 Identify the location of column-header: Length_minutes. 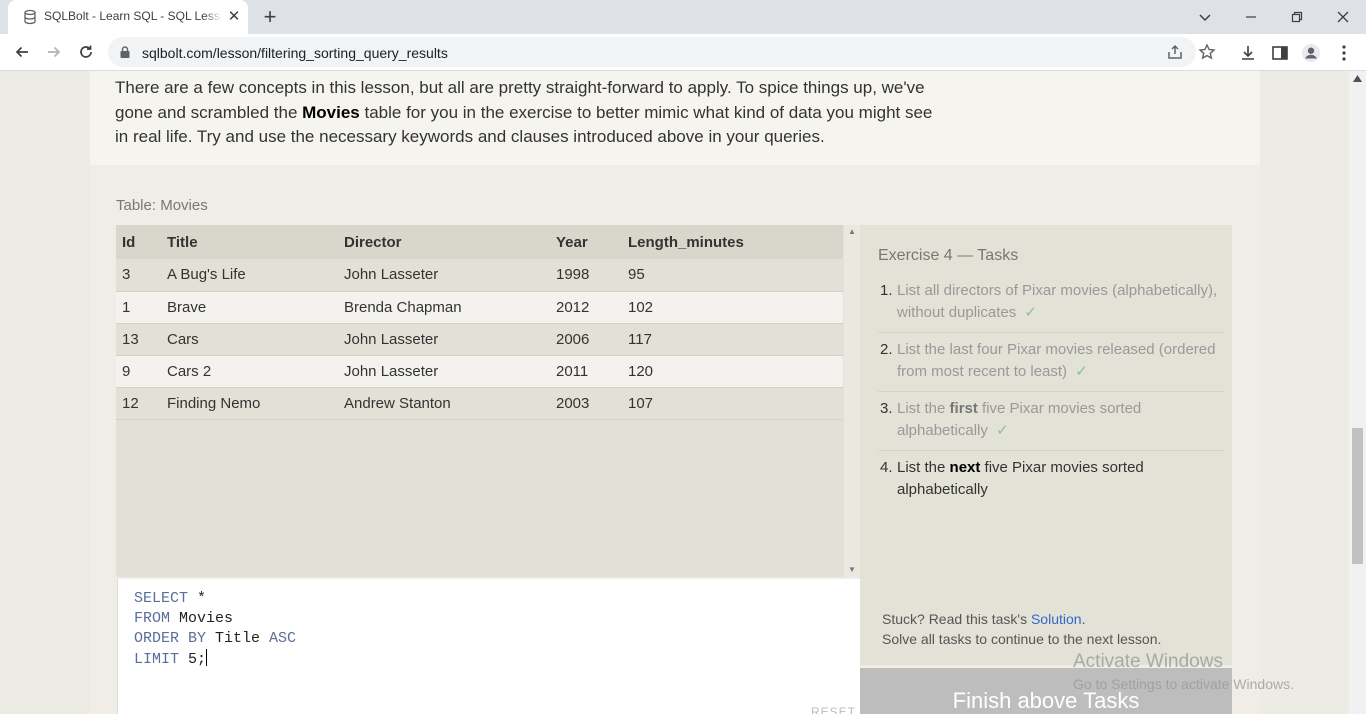
(732, 242).